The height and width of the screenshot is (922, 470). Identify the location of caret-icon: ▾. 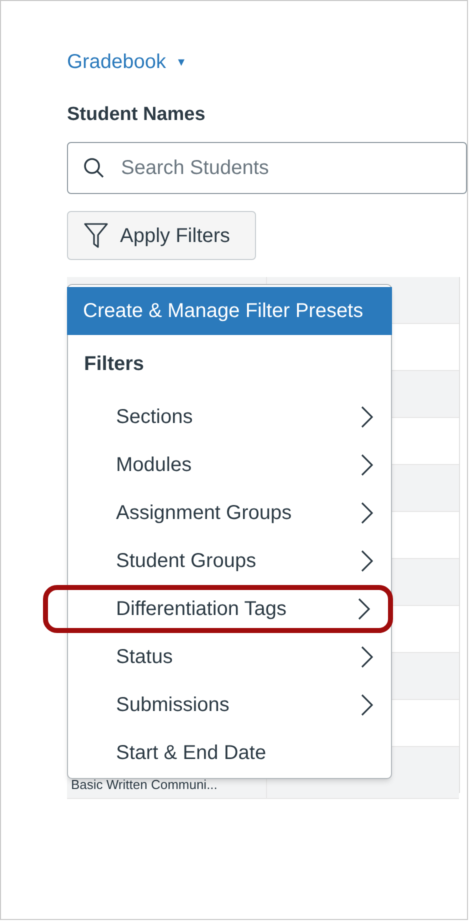
(181, 62).